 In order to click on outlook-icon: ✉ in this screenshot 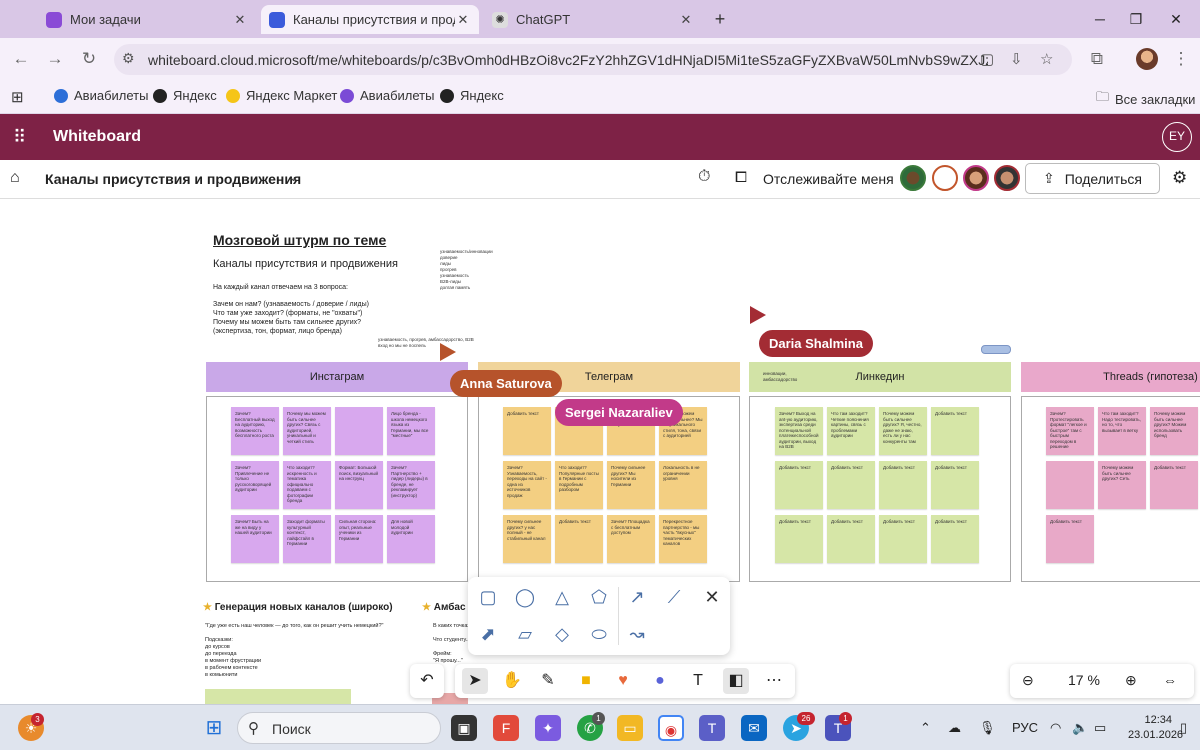, I will do `click(754, 728)`.